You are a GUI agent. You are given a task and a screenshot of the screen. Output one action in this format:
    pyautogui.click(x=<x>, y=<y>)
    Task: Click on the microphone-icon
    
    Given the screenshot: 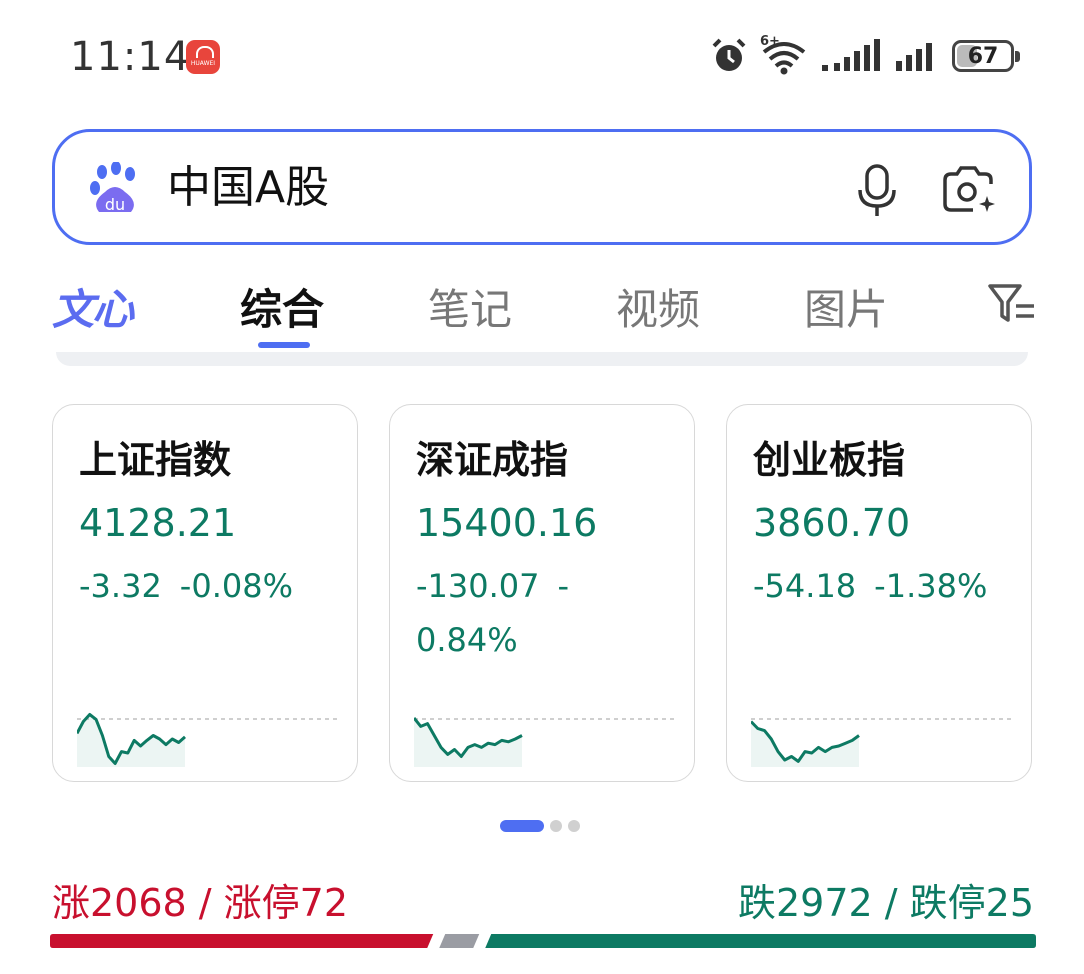 What is the action you would take?
    pyautogui.click(x=877, y=191)
    